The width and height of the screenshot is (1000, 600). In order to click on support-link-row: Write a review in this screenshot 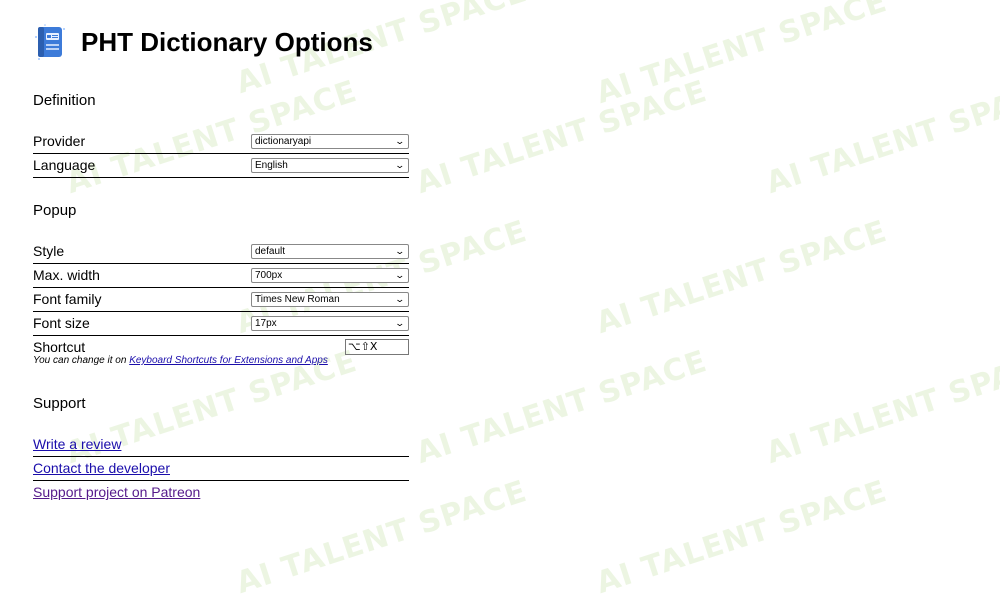, I will do `click(221, 445)`.